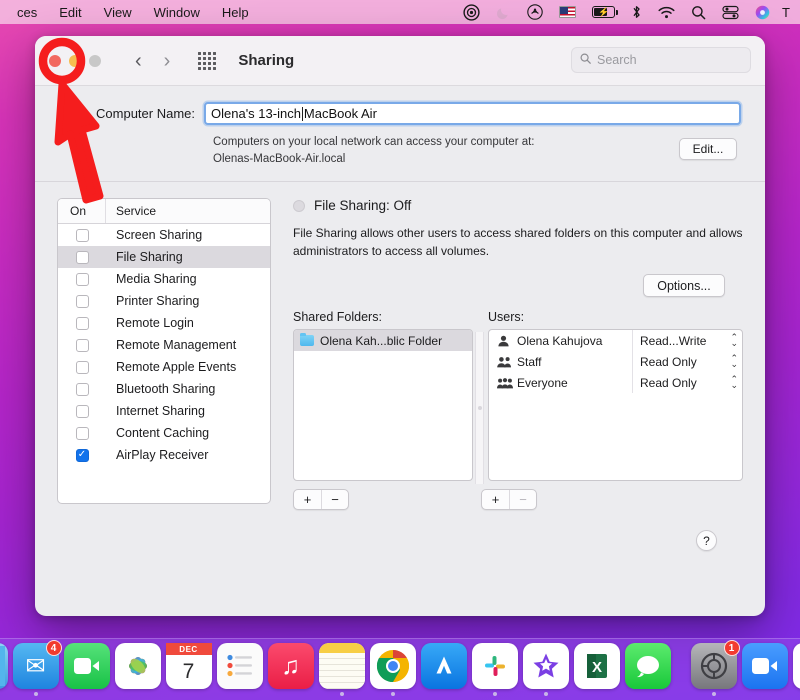  I want to click on computer-name-input: Olena's 13-inch MacBook Air, so click(472, 113).